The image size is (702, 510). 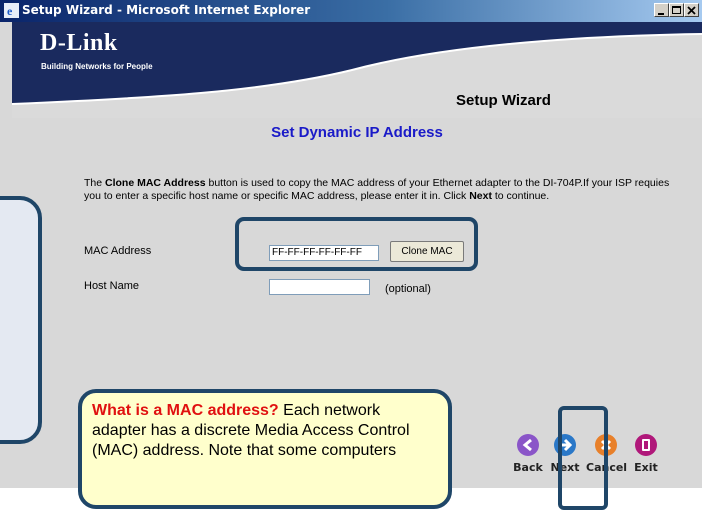 I want to click on back-button: Back, so click(x=528, y=454).